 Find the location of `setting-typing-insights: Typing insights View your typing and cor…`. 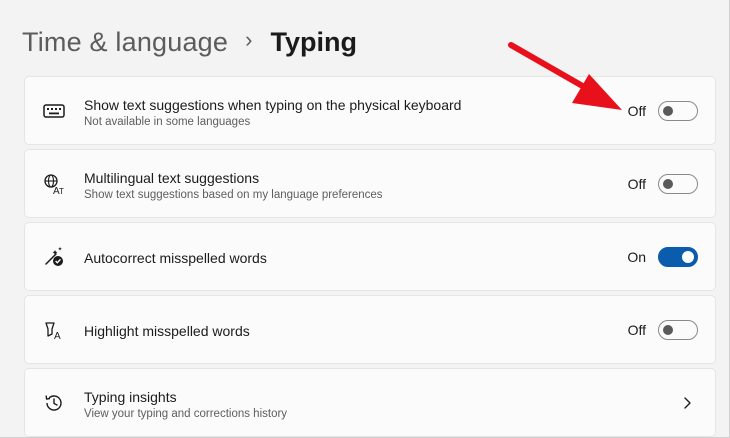

setting-typing-insights: Typing insights View your typing and cor… is located at coordinates (370, 402).